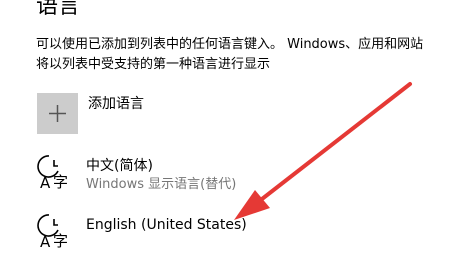 The image size is (467, 269). What do you see at coordinates (58, 9) in the screenshot?
I see `section-title: 语言` at bounding box center [58, 9].